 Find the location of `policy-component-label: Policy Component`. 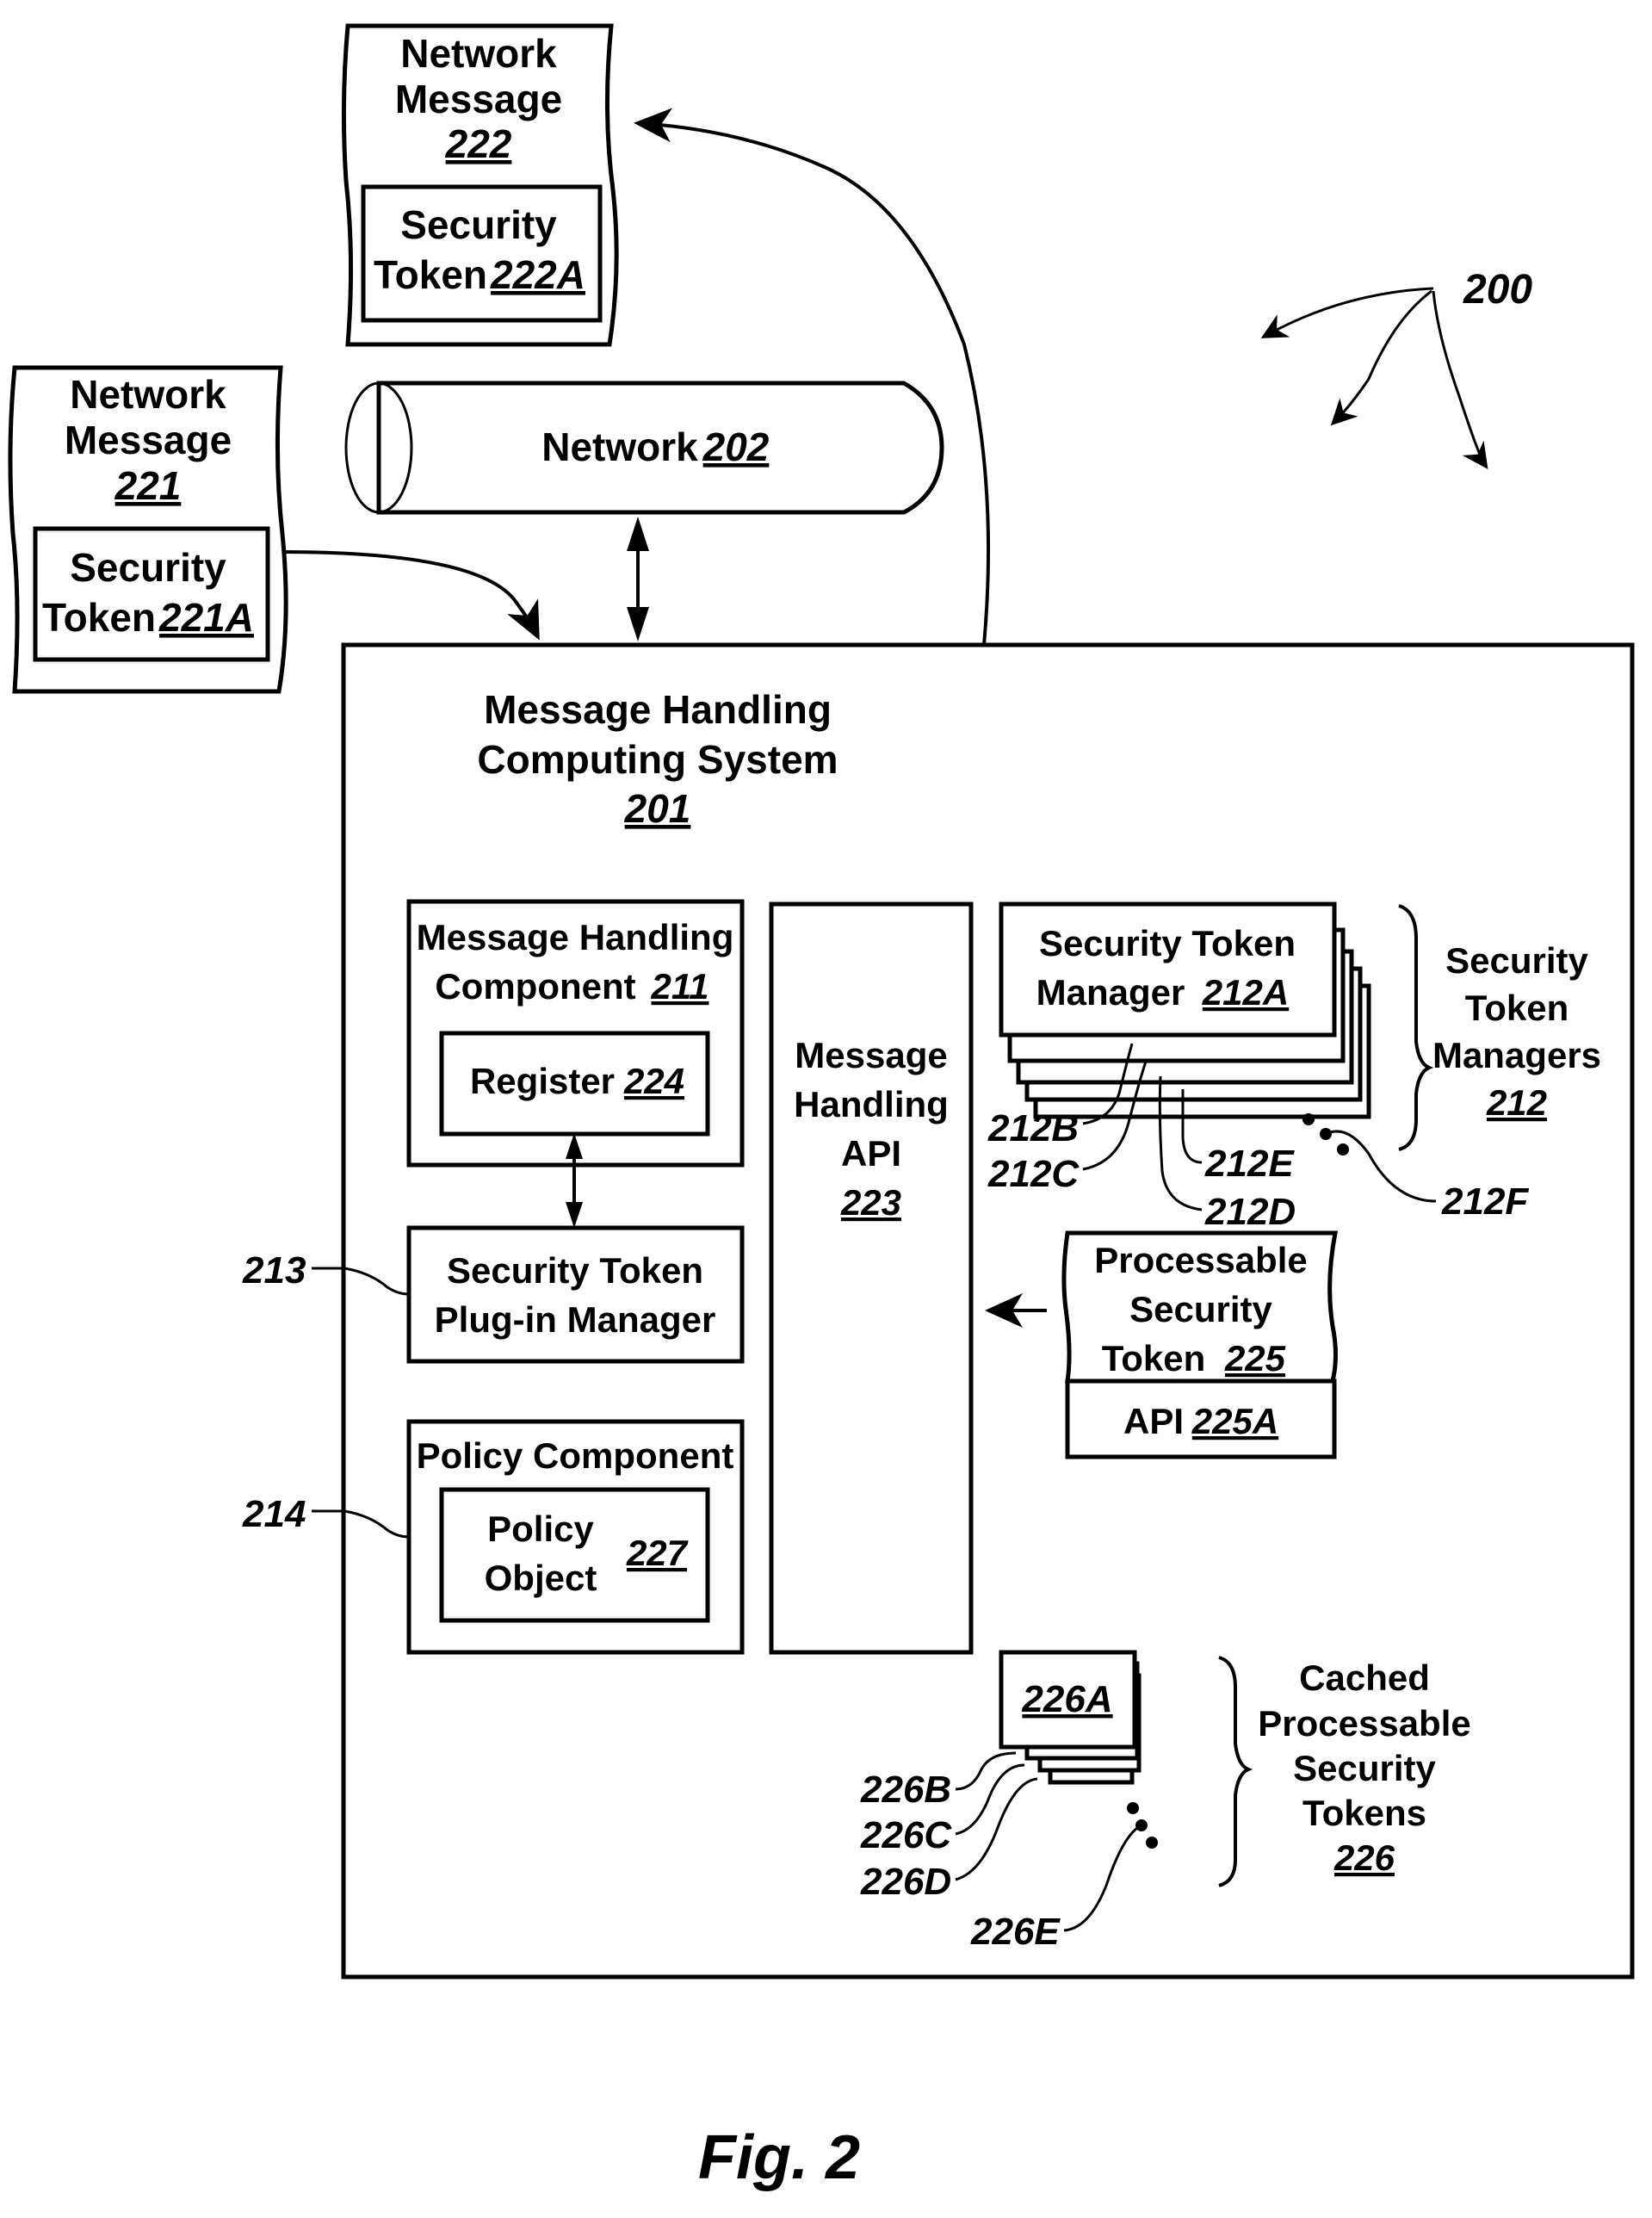

policy-component-label: Policy Component is located at coordinates (575, 1455).